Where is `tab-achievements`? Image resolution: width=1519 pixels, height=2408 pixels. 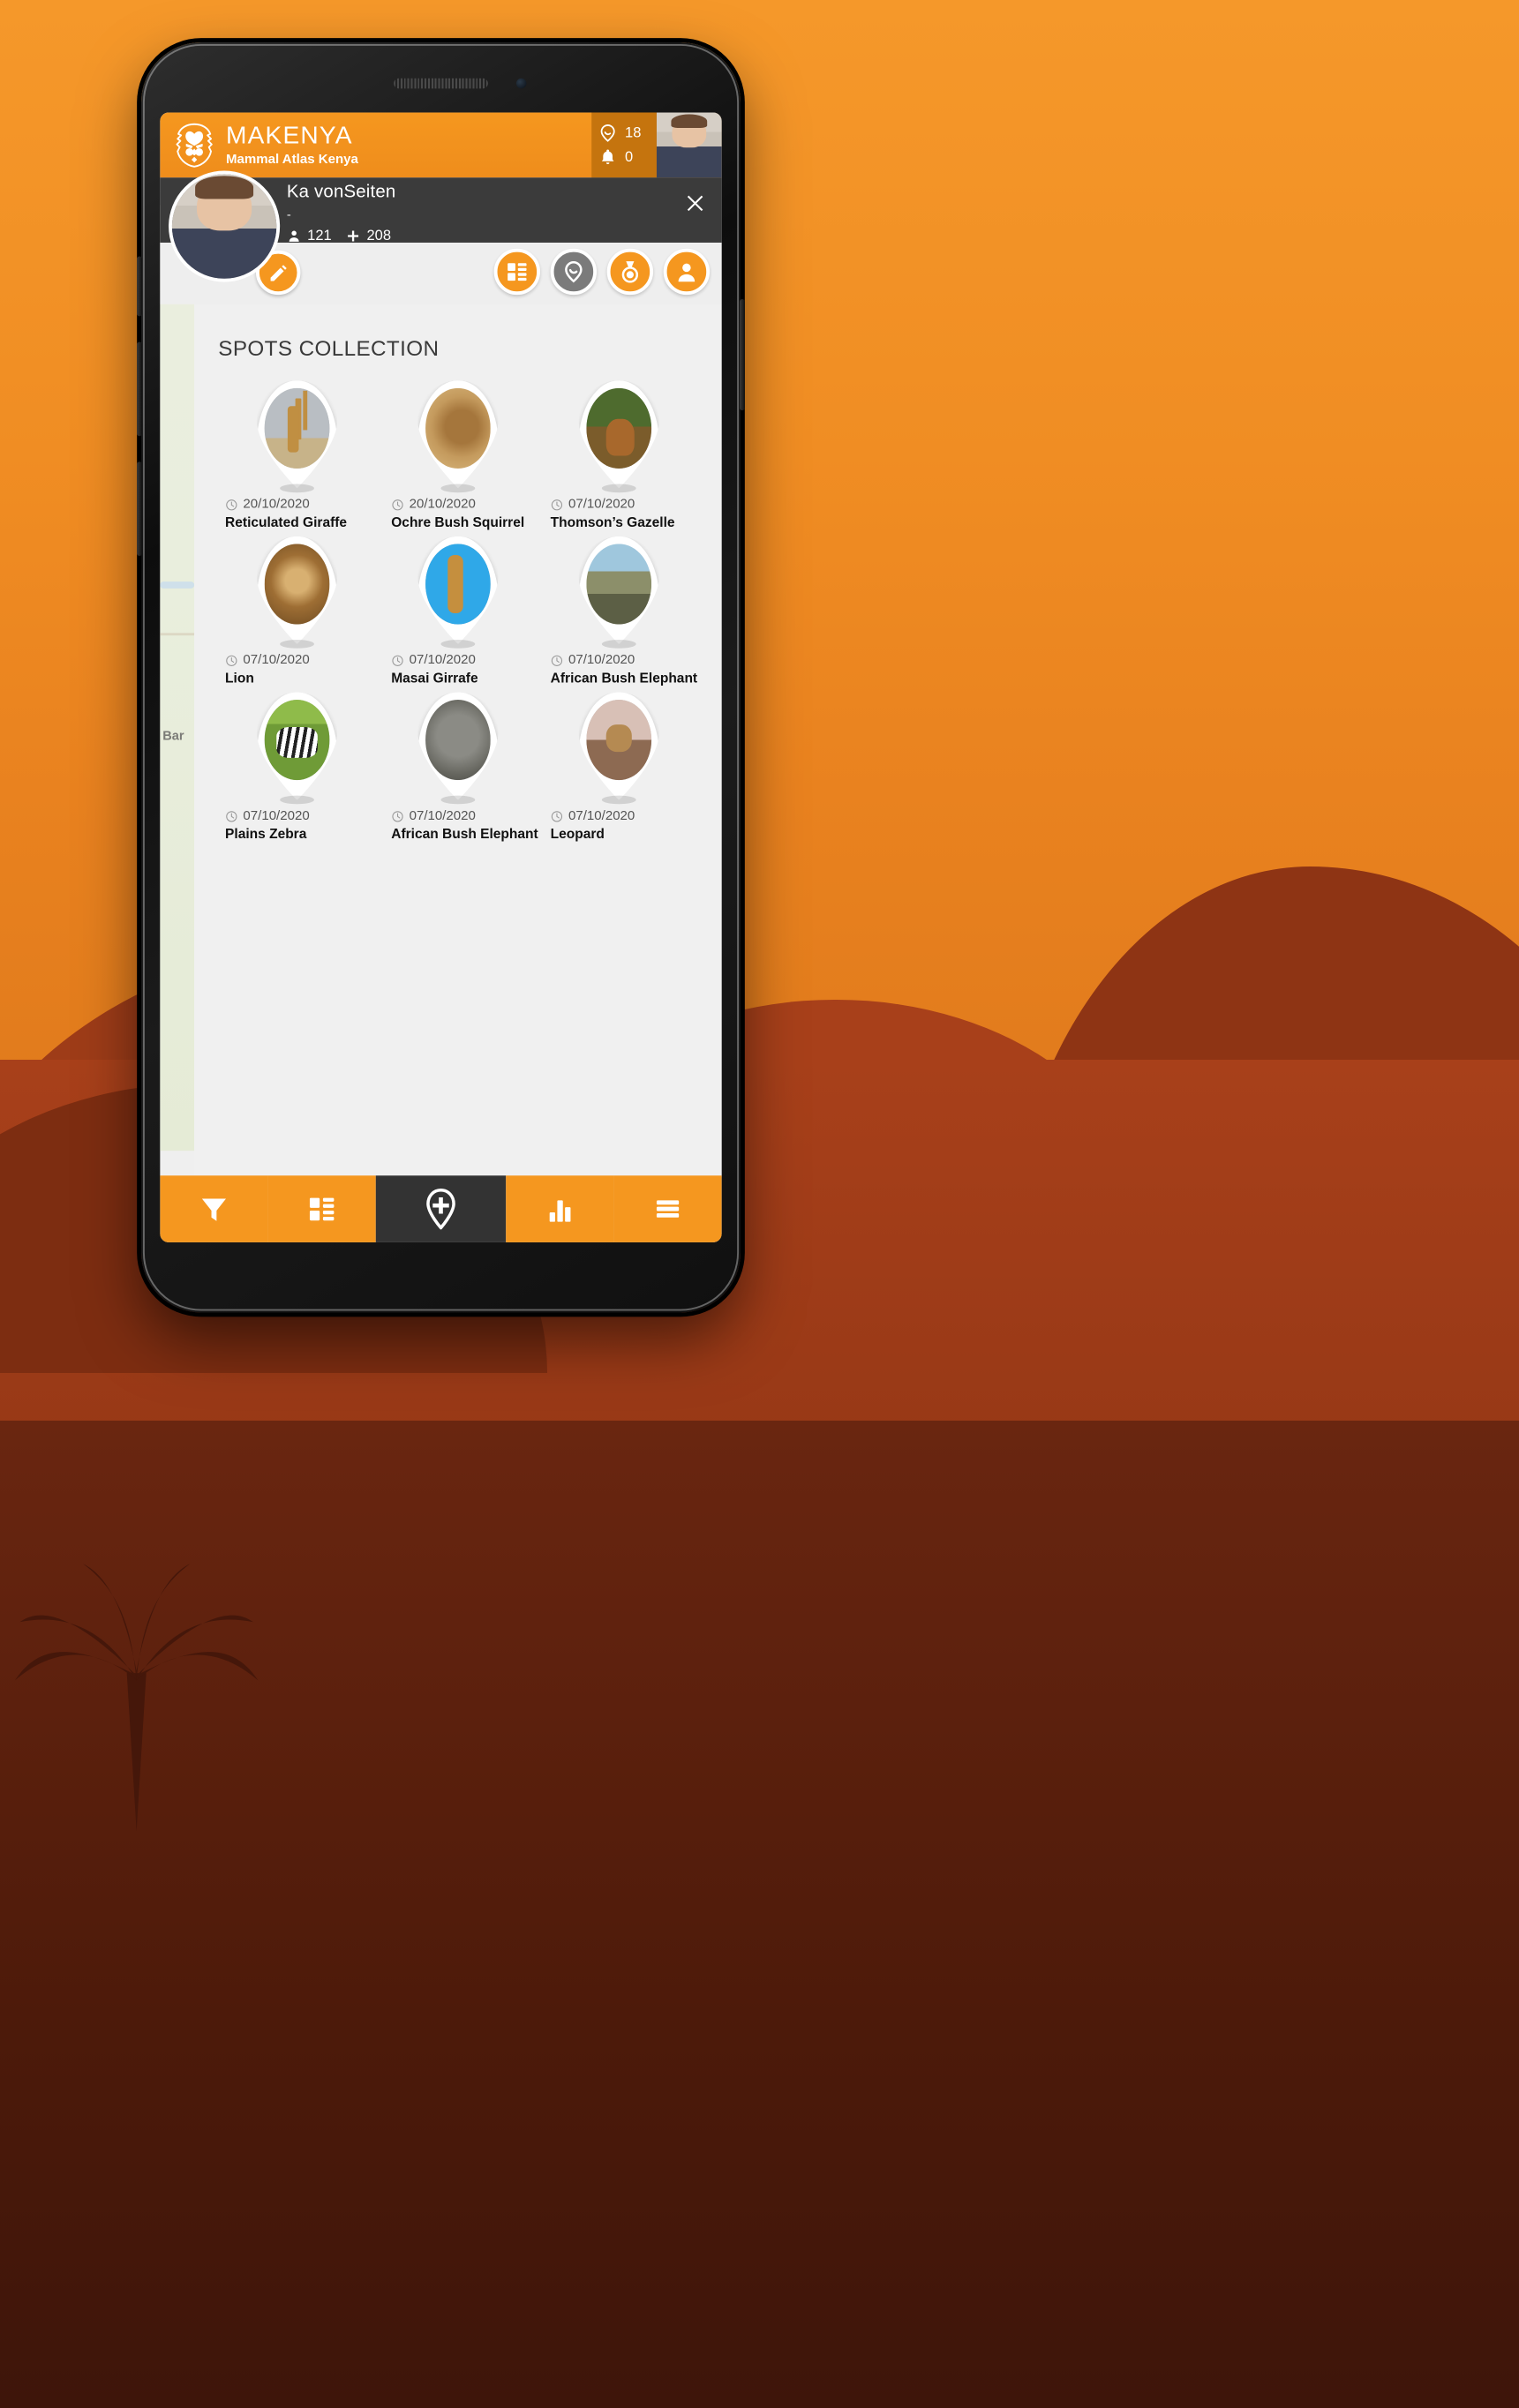
tab-achievements is located at coordinates (630, 272).